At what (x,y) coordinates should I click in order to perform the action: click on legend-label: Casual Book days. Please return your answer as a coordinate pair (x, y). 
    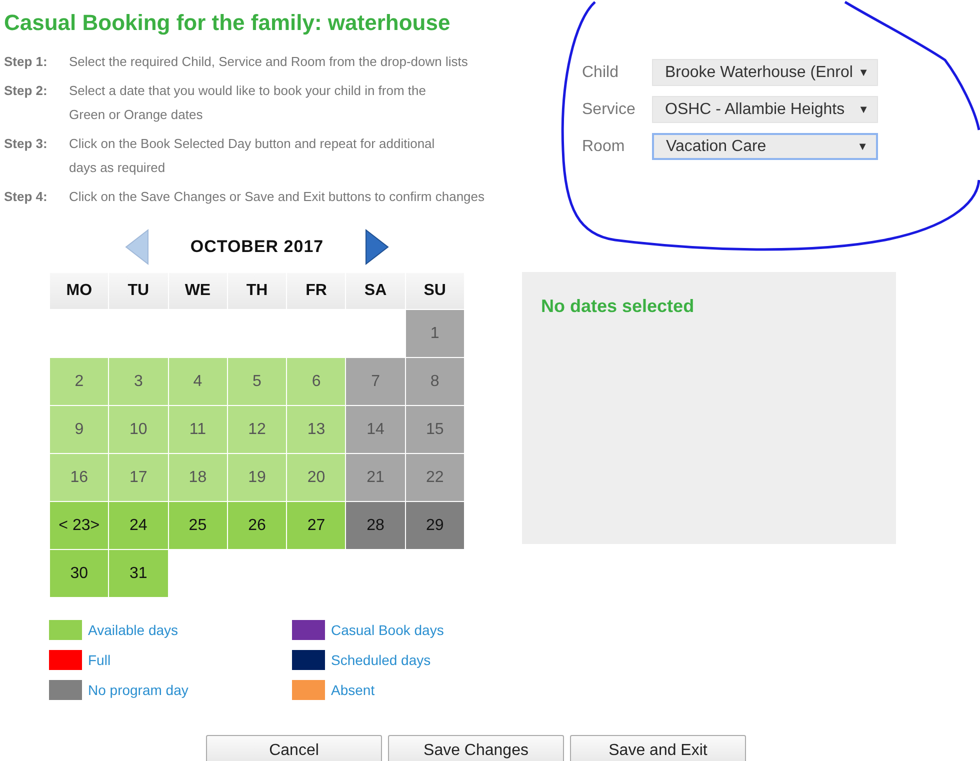
    Looking at the image, I should click on (387, 630).